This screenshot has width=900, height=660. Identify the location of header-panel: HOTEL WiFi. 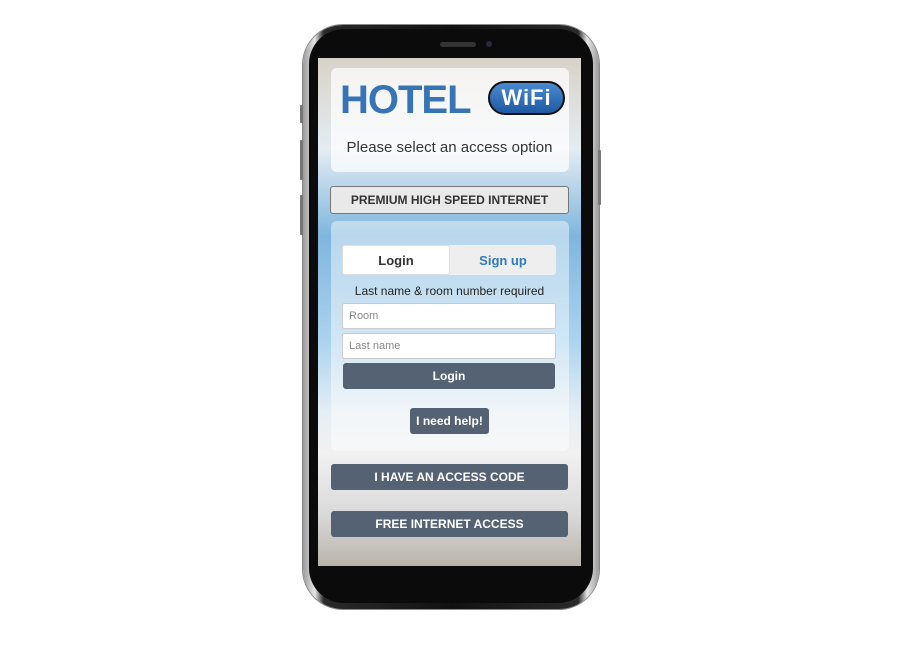
(450, 120).